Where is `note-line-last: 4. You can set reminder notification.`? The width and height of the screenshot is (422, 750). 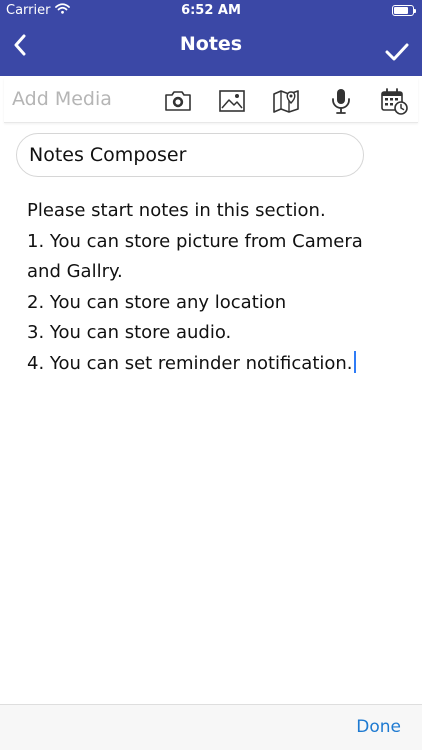
note-line-last: 4. You can set reminder notification. is located at coordinates (217, 364).